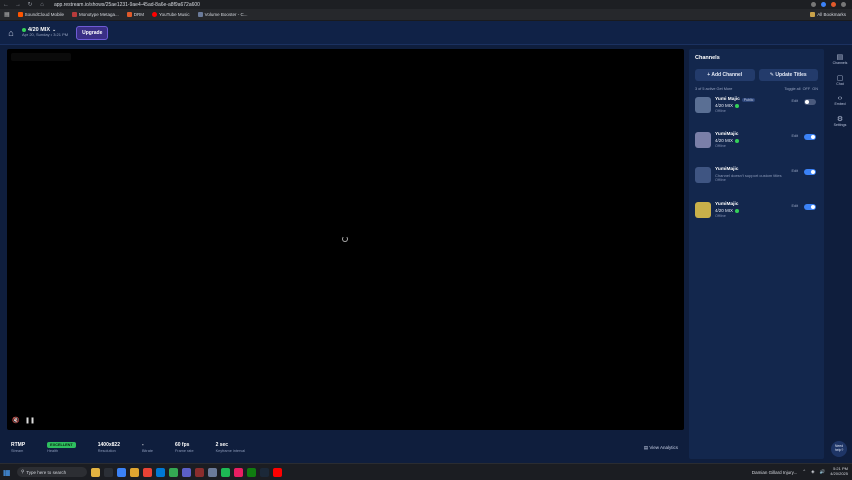 This screenshot has height=480, width=852. I want to click on forward-icon: →, so click(18, 5).